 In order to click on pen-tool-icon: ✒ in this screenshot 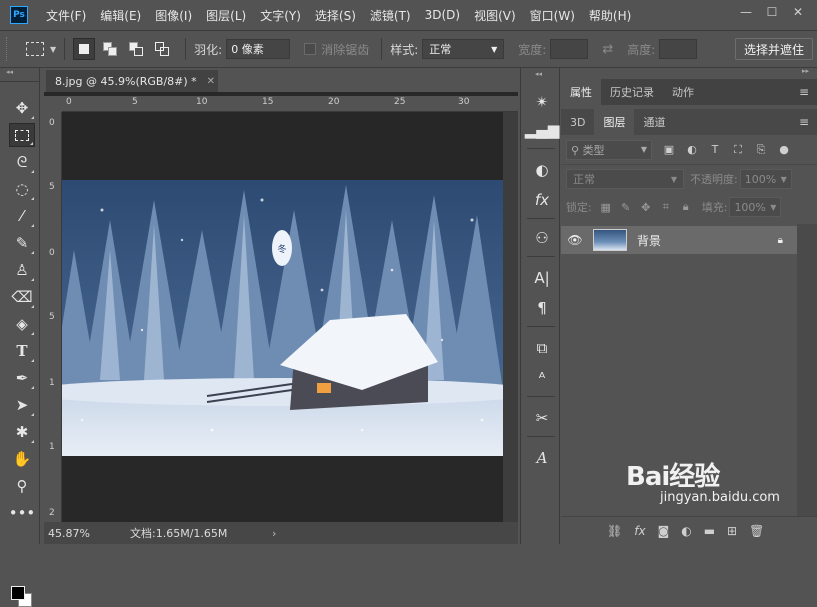, I will do `click(22, 378)`.